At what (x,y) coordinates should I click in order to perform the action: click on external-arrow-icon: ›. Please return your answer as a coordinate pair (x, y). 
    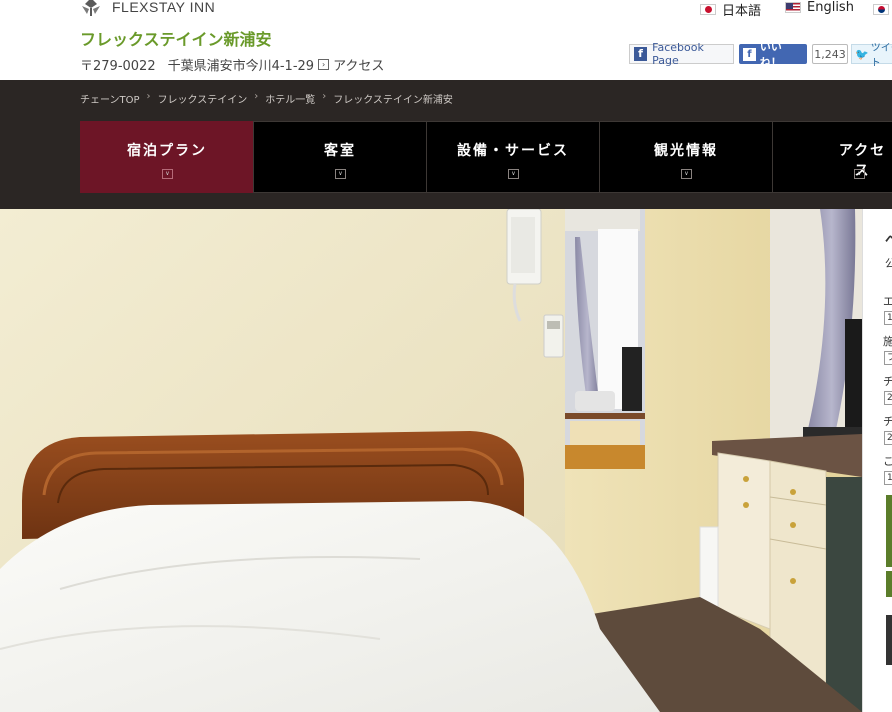
    Looking at the image, I should click on (324, 64).